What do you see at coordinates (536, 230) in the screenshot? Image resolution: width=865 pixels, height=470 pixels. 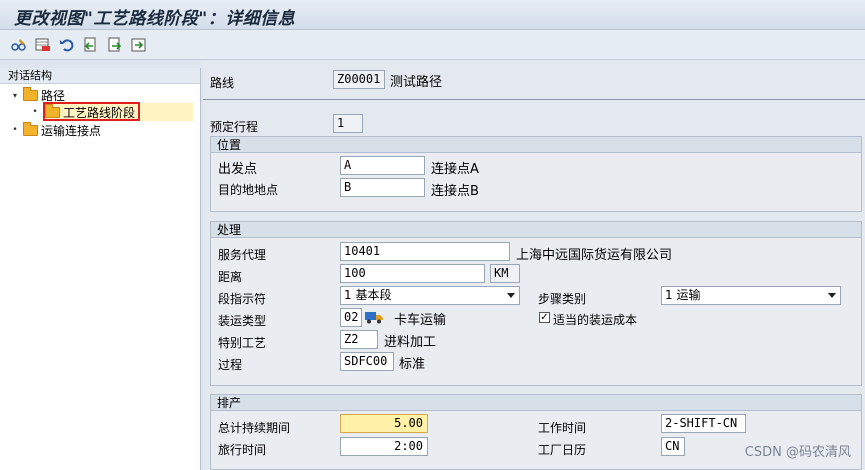 I see `group-title: 处理` at bounding box center [536, 230].